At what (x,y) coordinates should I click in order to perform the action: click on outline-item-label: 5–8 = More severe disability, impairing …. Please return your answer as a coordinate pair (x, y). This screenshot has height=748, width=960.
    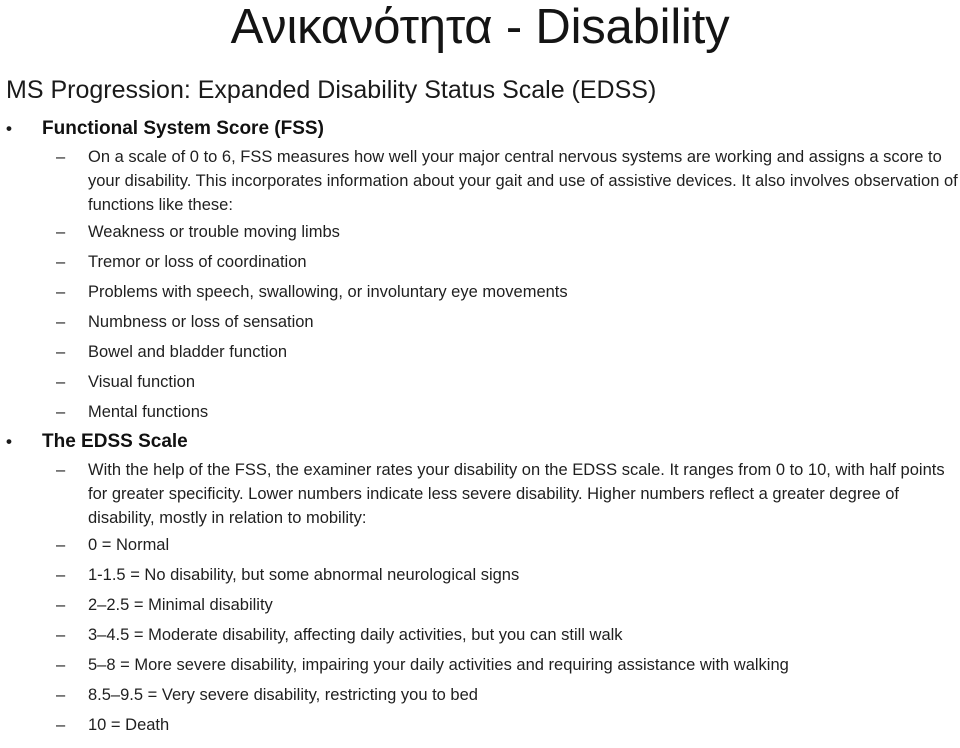
    Looking at the image, I should click on (438, 665).